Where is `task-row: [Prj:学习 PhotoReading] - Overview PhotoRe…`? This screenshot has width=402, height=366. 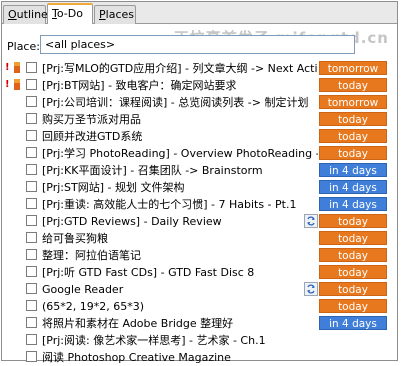
task-row: [Prj:学习 PhotoReading] - Overview PhotoRe… is located at coordinates (199, 153).